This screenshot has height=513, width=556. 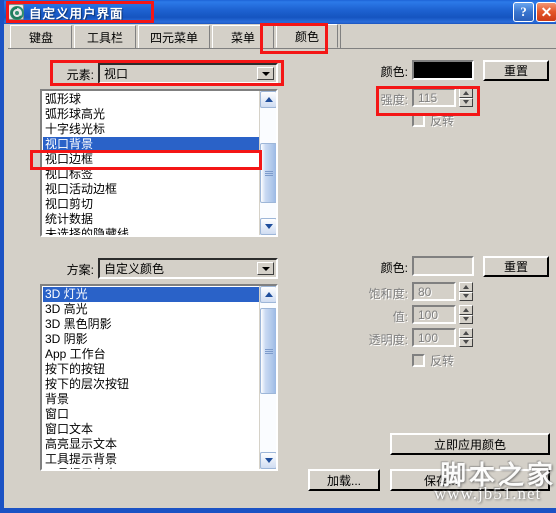 I want to click on element-combo-value: 视口, so click(x=116, y=74).